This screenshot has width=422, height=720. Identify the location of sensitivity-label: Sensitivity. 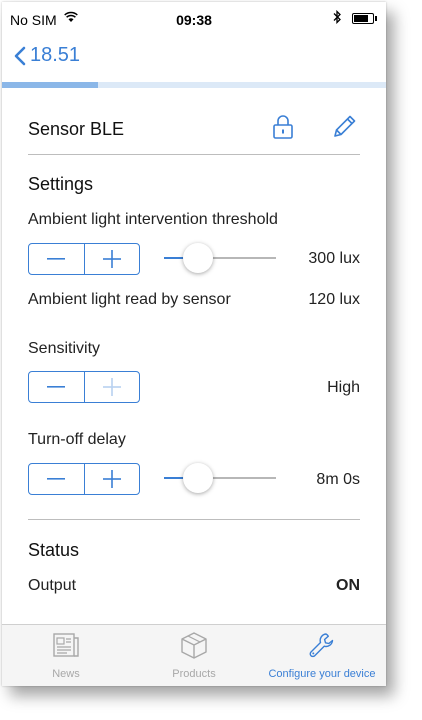
(64, 348).